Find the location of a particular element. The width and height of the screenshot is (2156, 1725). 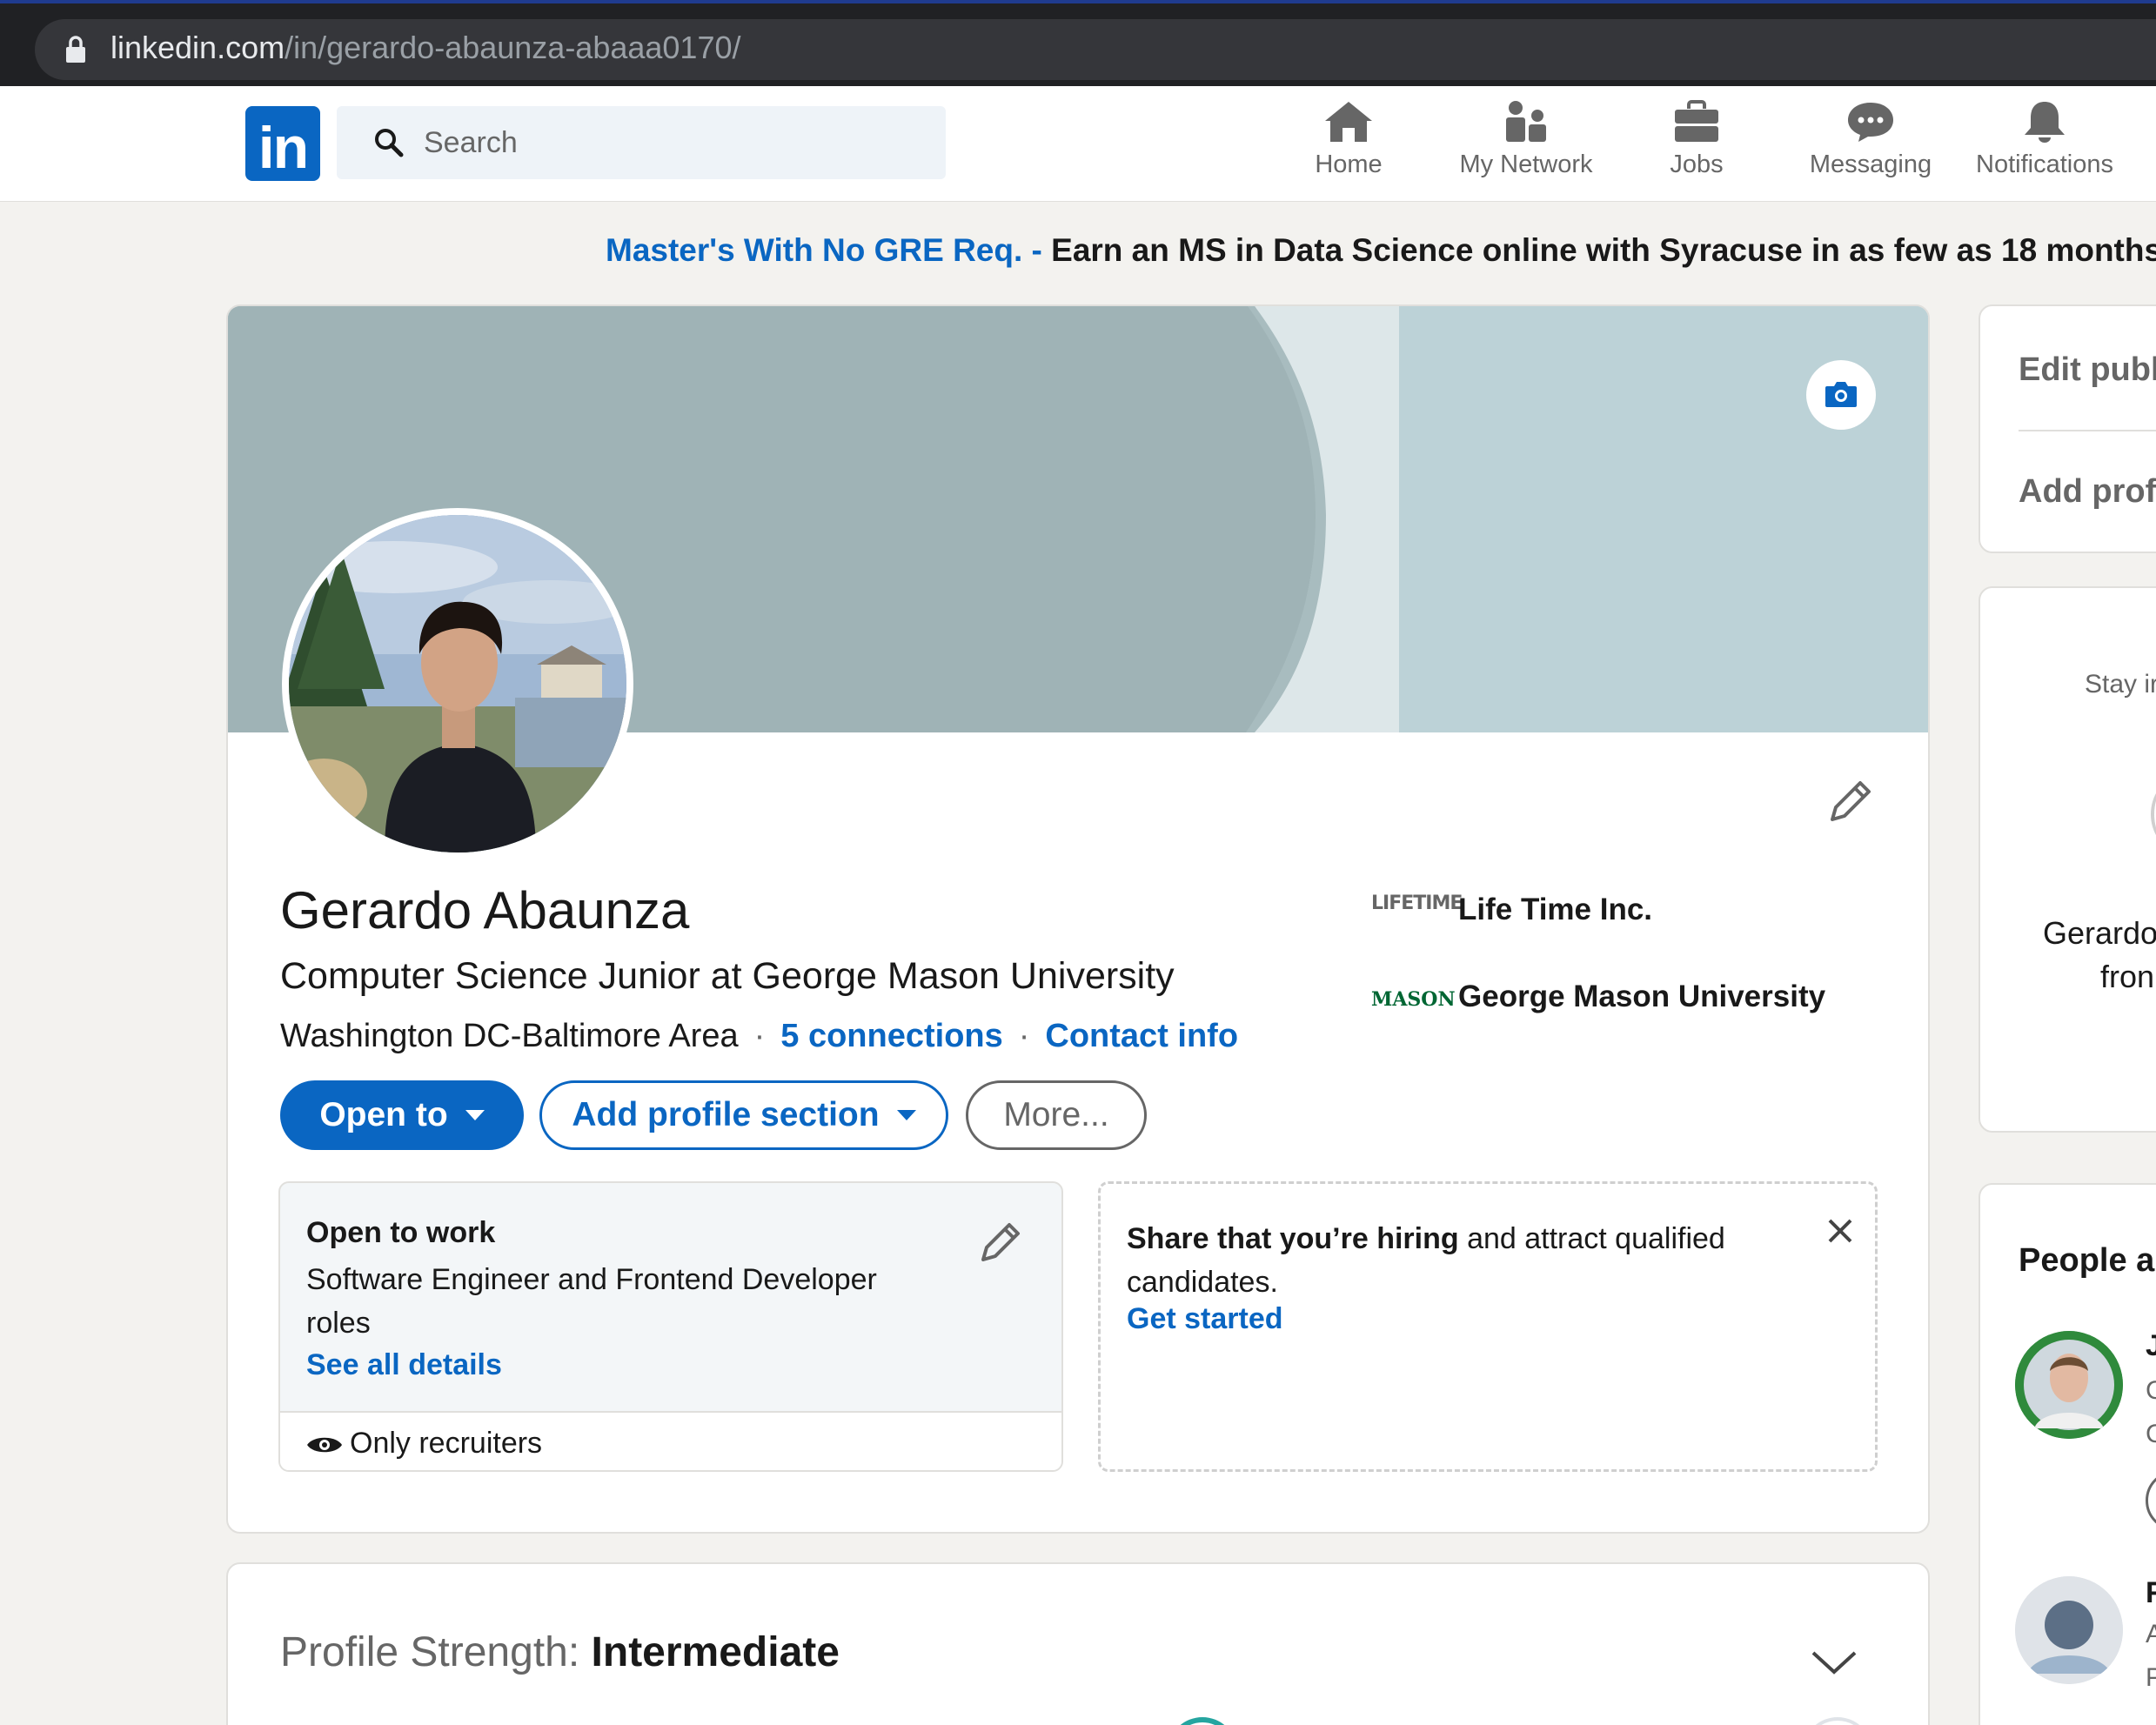

ad-name-line: Gerardo is located at coordinates (2099, 933).